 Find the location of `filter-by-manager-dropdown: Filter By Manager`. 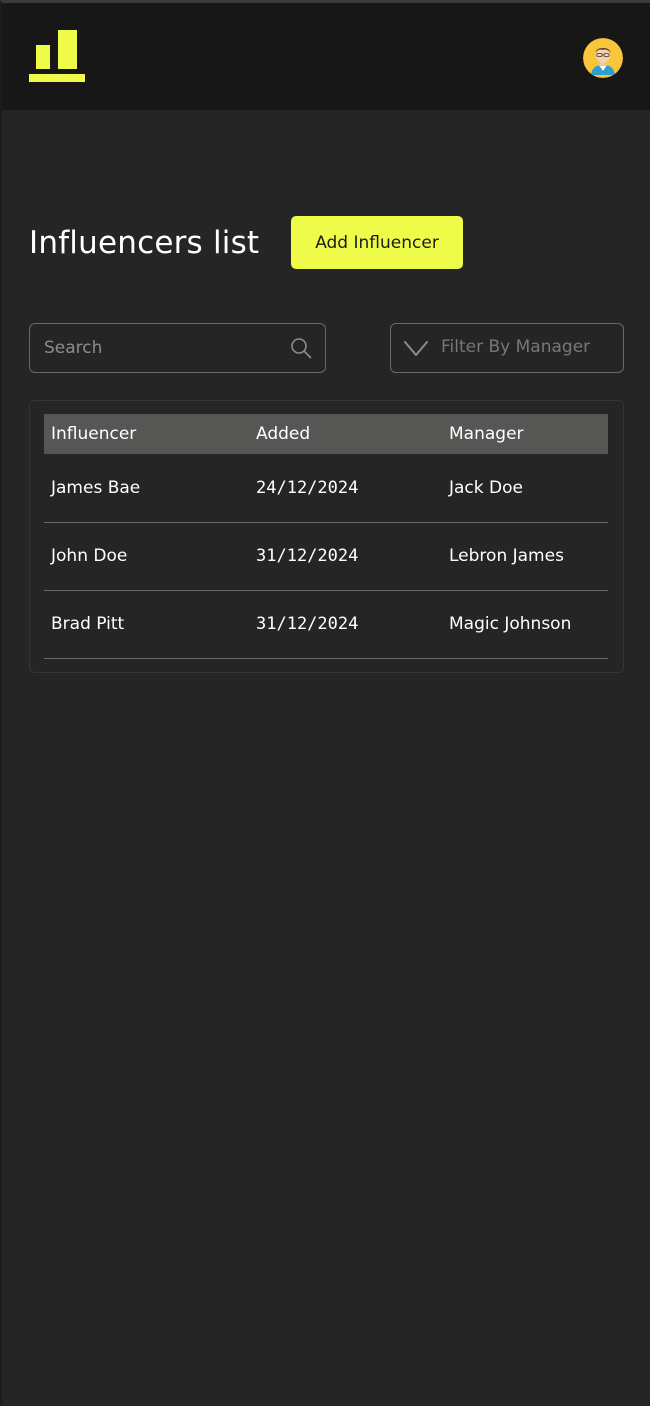

filter-by-manager-dropdown: Filter By Manager is located at coordinates (507, 348).